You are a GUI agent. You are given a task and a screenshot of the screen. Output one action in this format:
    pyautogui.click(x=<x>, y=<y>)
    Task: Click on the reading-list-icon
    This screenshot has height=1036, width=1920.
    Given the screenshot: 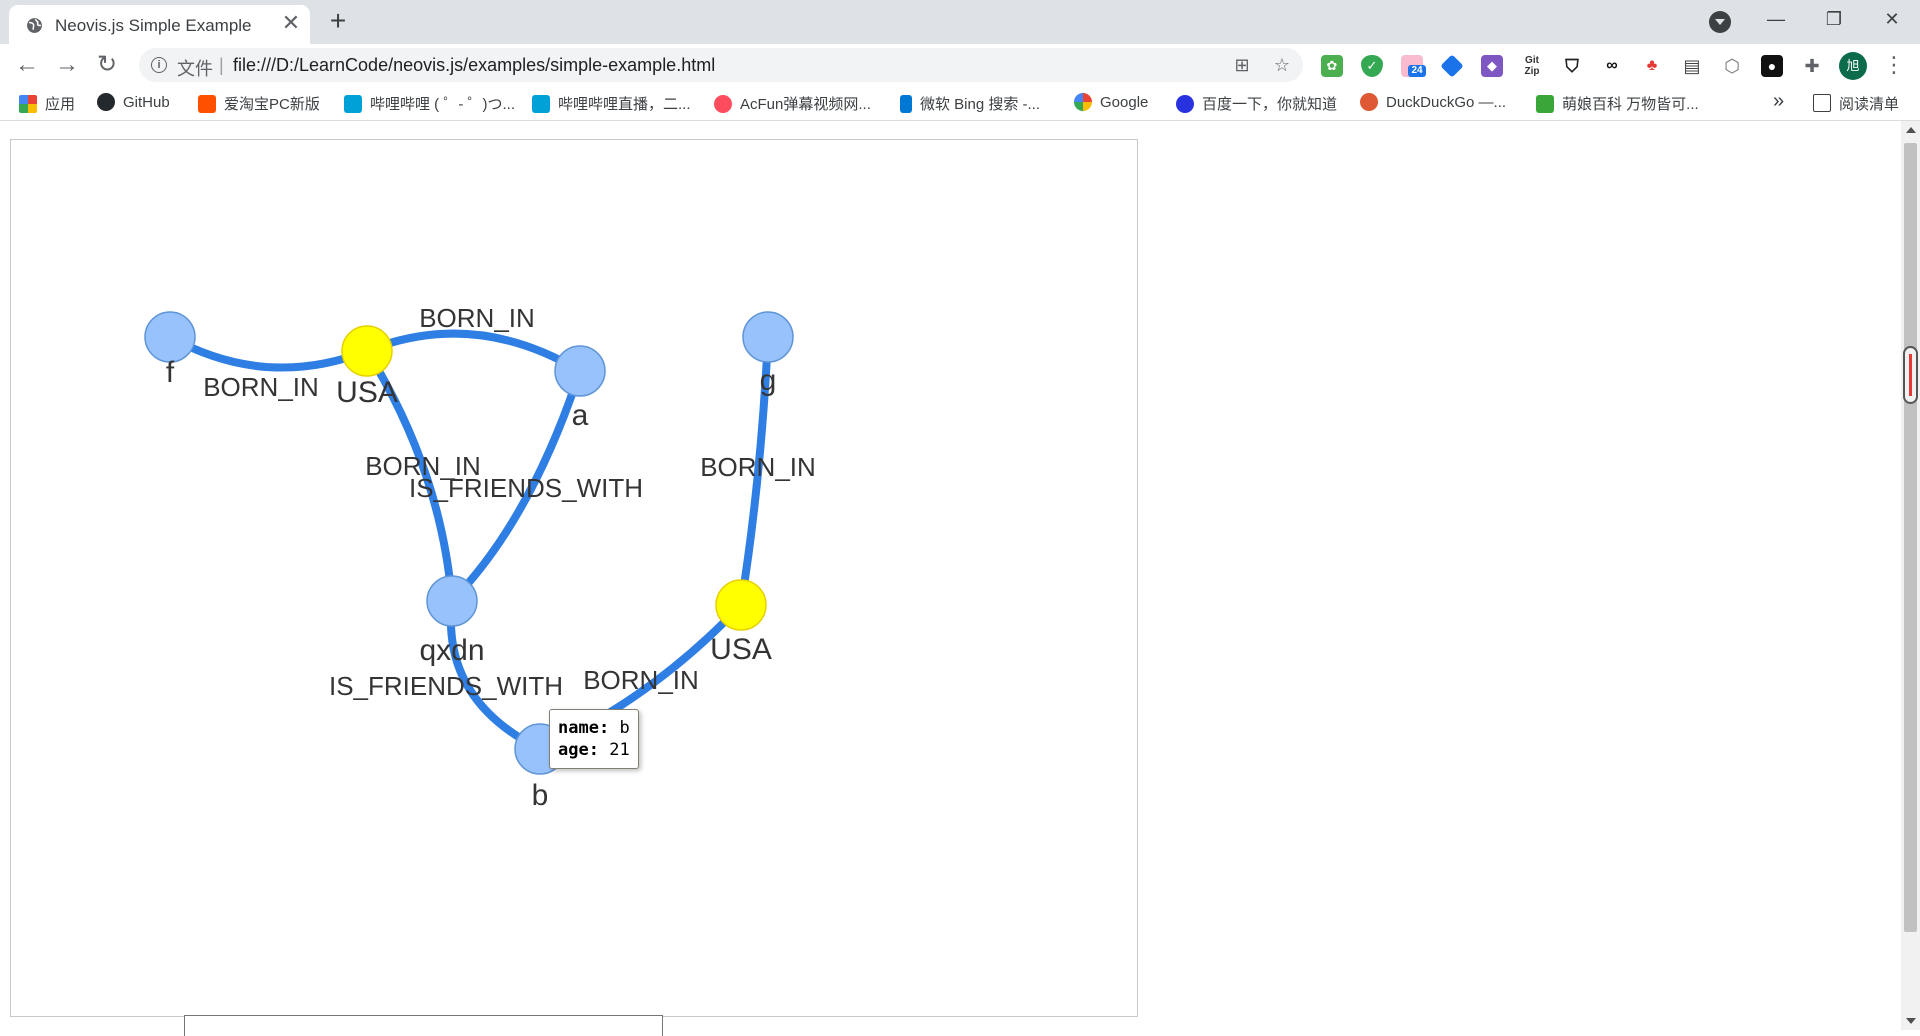 What is the action you would take?
    pyautogui.click(x=1822, y=103)
    